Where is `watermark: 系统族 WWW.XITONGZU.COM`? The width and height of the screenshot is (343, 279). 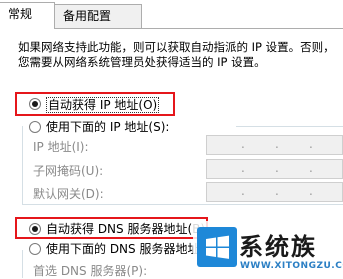 watermark: 系统族 WWW.XITONGZU.COM is located at coordinates (268, 249).